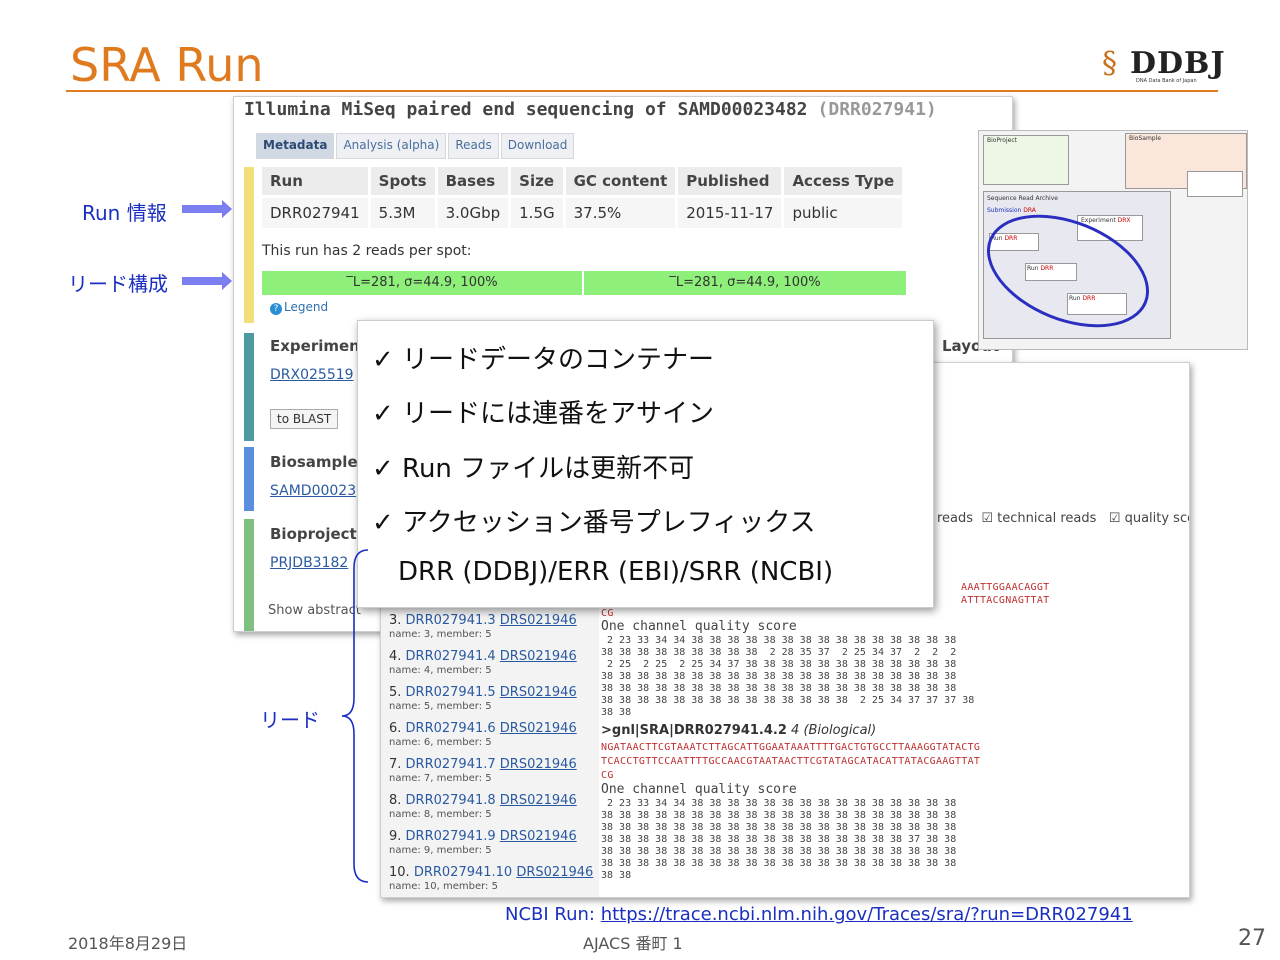 The image size is (1280, 960). Describe the element at coordinates (1215, 184) in the screenshot. I see `sample-box` at that location.